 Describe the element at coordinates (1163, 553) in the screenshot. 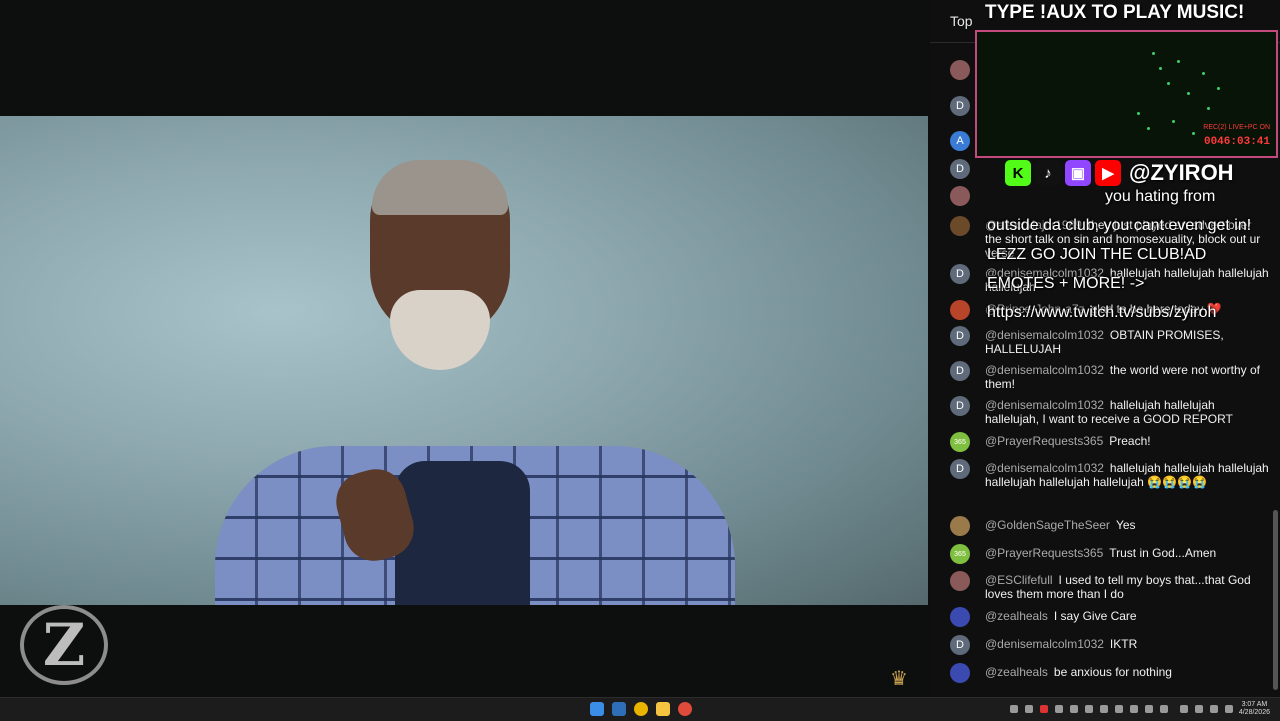

I see `chat-message-body: Trust in God...Amen` at that location.